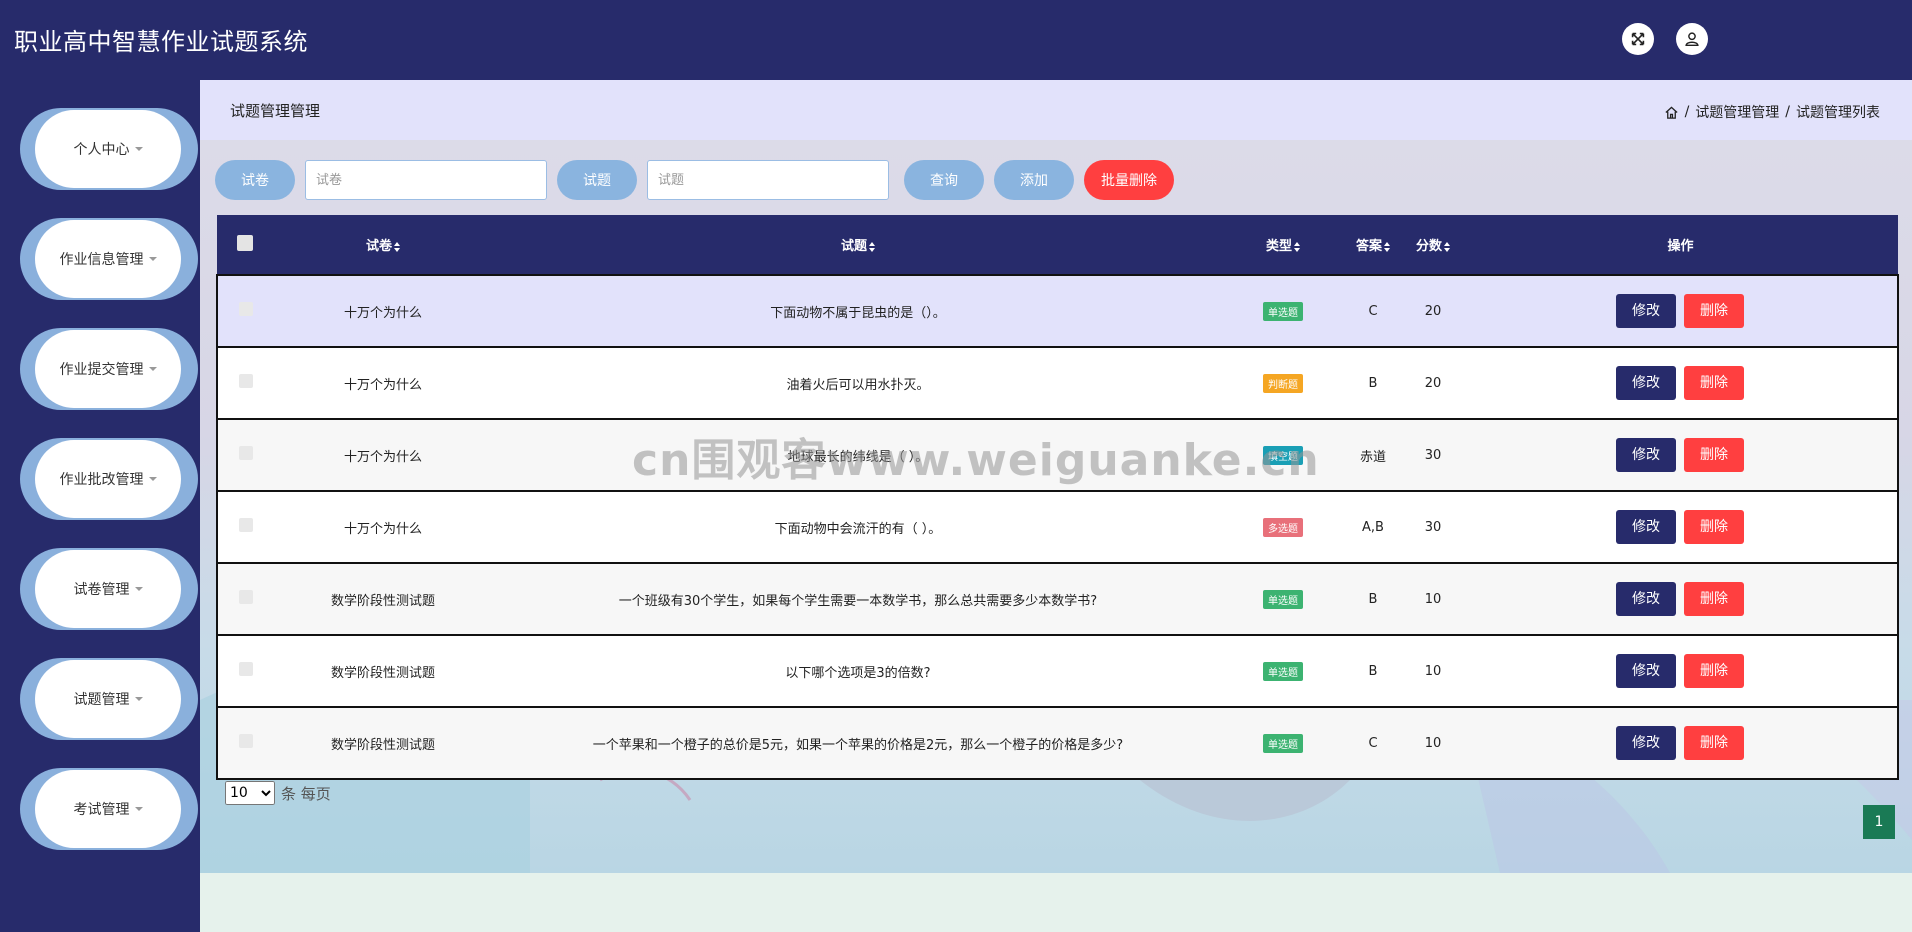  What do you see at coordinates (1433, 245) in the screenshot?
I see `column-header-score: 分数` at bounding box center [1433, 245].